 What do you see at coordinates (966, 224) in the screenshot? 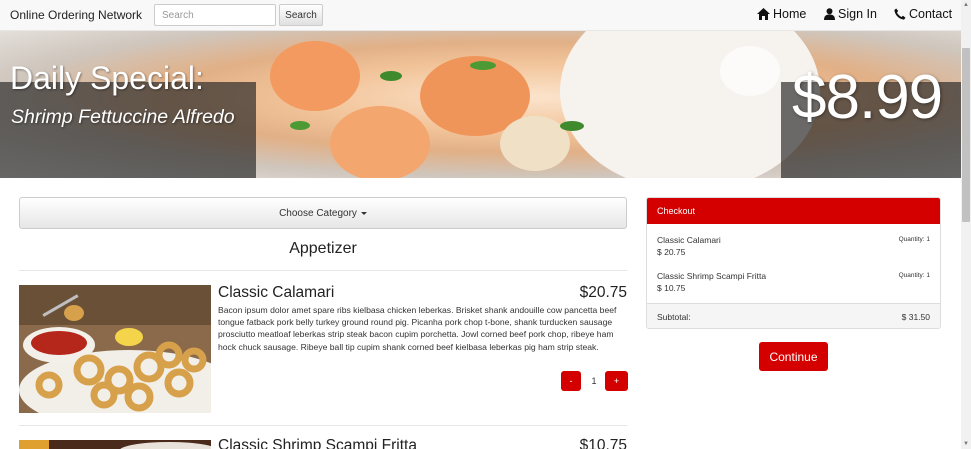
I see `page-scrollbar: ▲ ▼` at bounding box center [966, 224].